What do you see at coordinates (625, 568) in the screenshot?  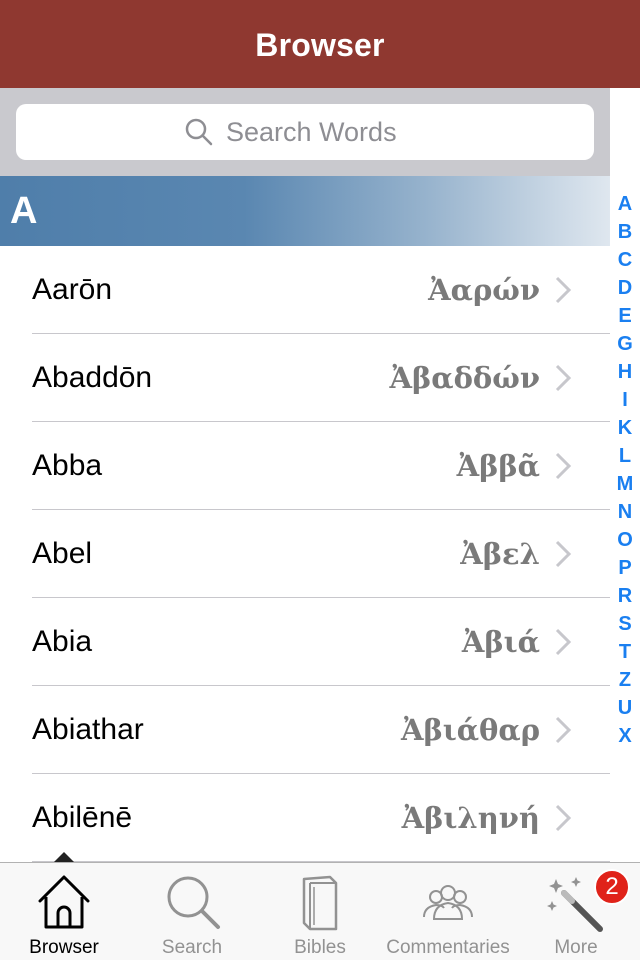 I see `index-letter: P` at bounding box center [625, 568].